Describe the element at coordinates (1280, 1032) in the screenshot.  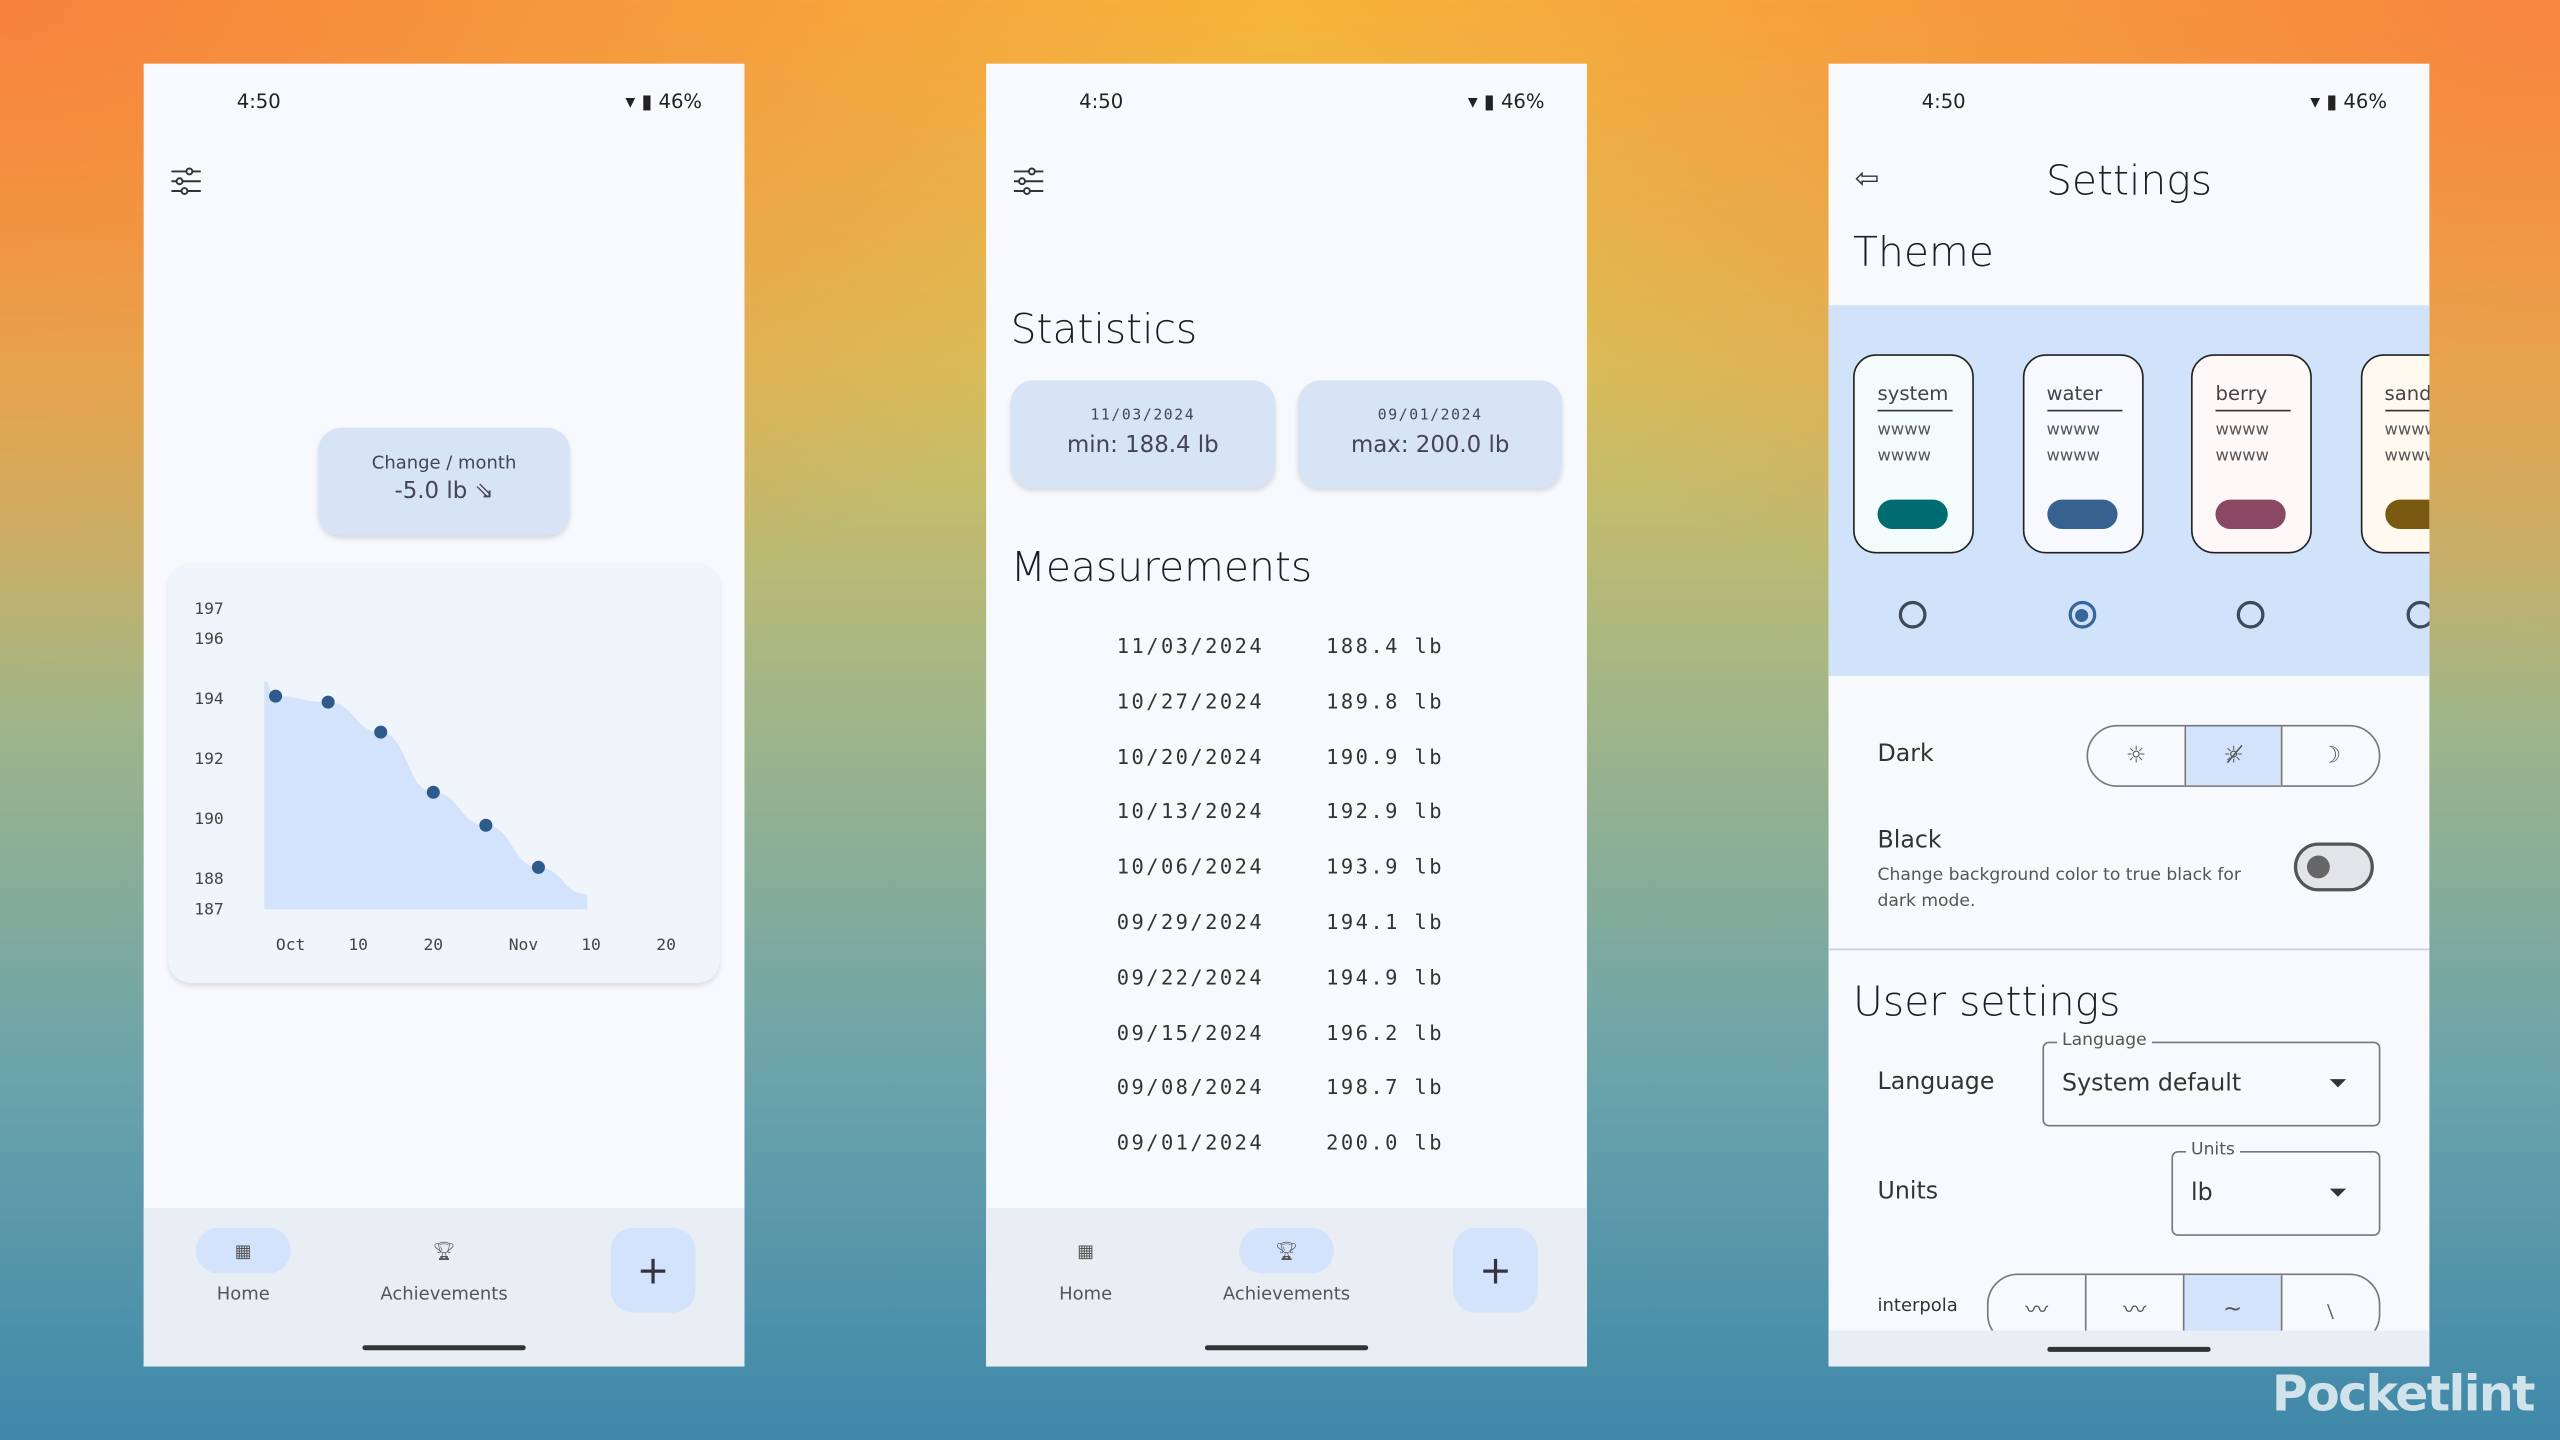
I see `measurement-row: 09/15/2024 196.2 lb` at that location.